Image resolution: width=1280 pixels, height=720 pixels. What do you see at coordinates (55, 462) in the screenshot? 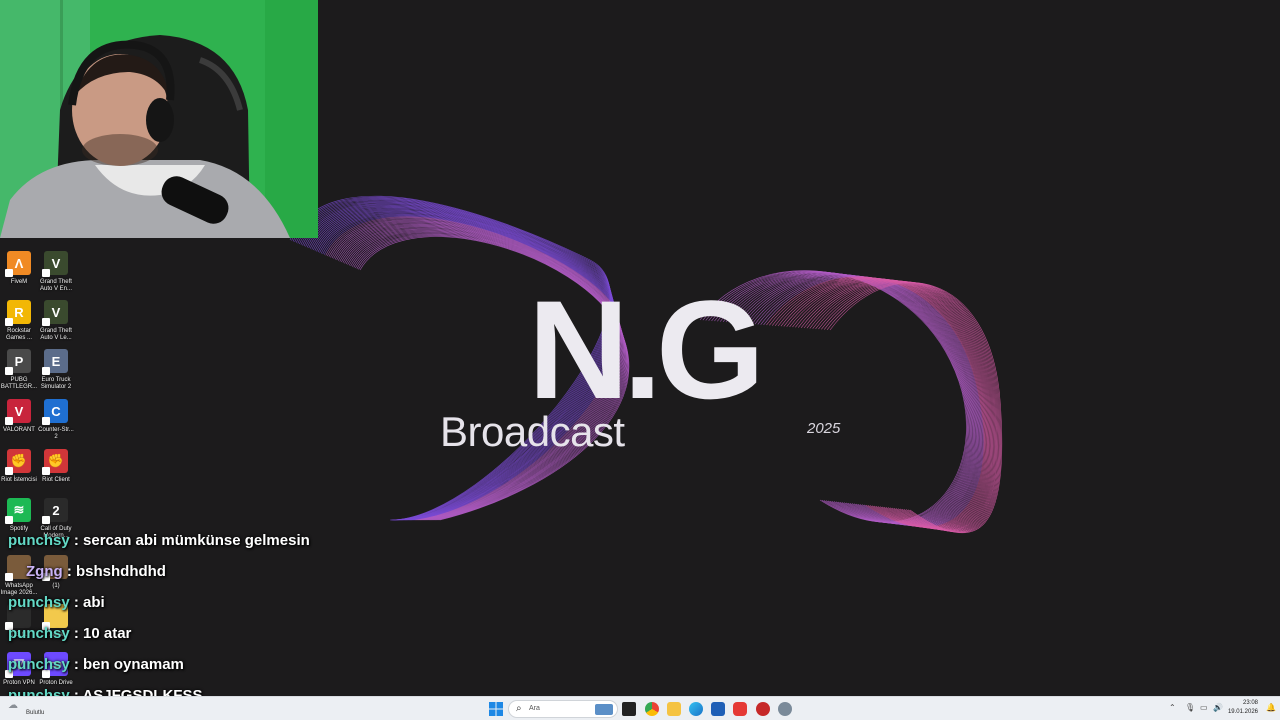
I see `riot-client-icon: ✊` at bounding box center [55, 462].